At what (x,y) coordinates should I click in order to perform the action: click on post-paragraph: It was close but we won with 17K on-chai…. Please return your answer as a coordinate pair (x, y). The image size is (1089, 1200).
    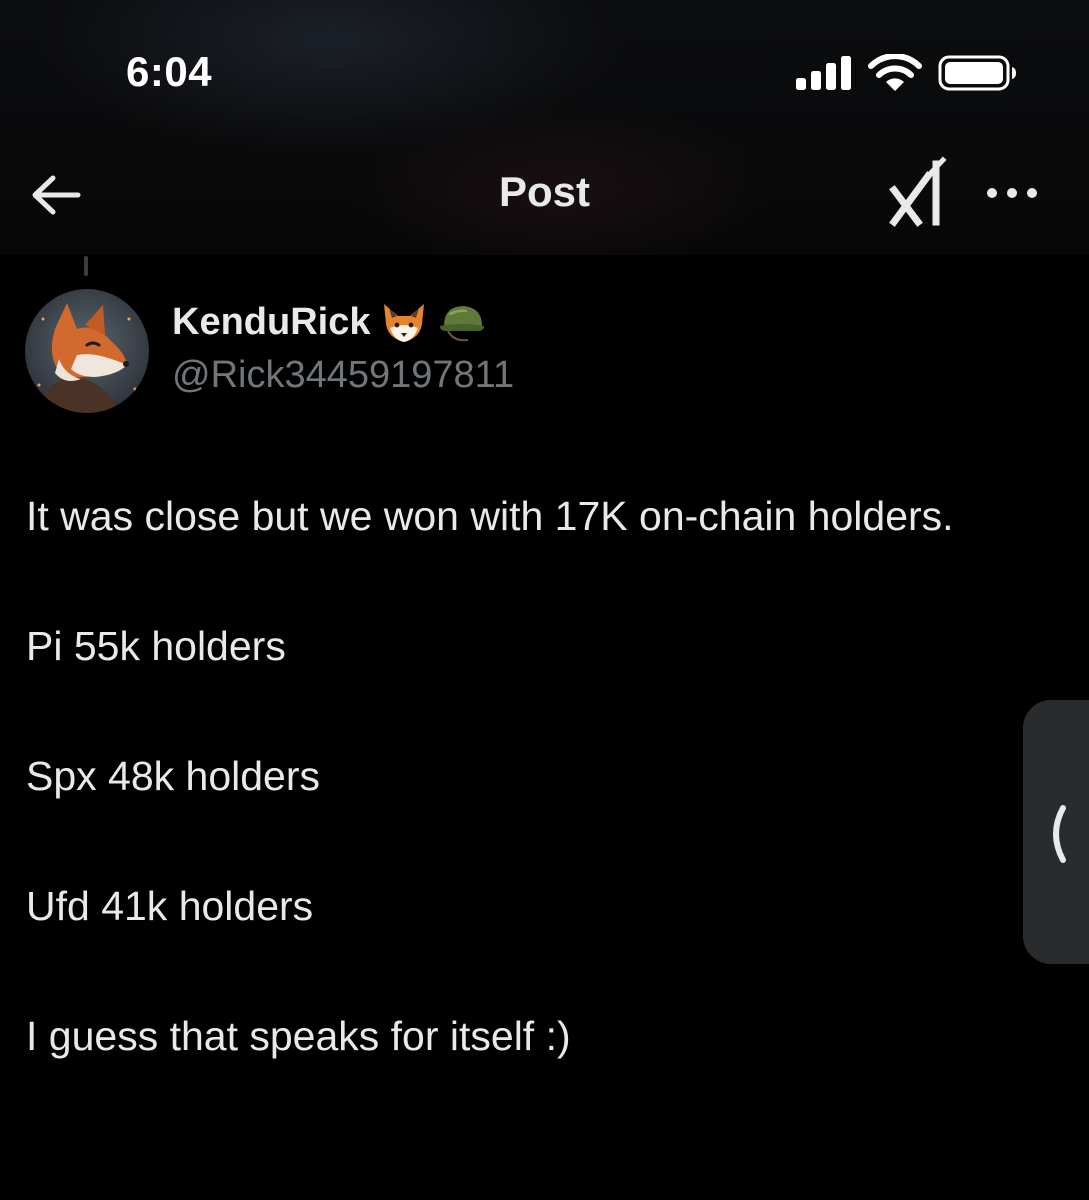
    Looking at the image, I should click on (490, 516).